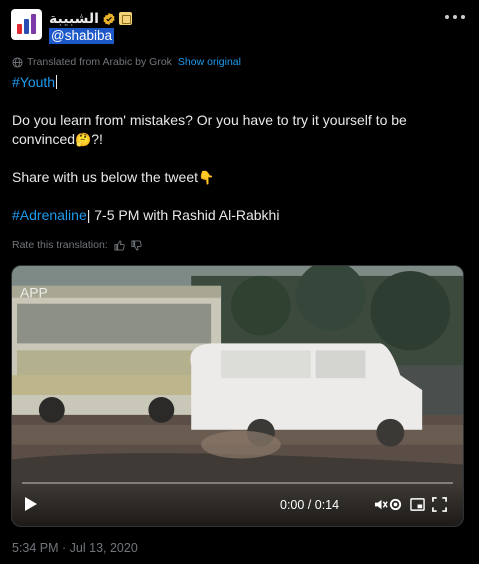  Describe the element at coordinates (310, 505) in the screenshot. I see `video-time: 0:00 / 0:14` at that location.